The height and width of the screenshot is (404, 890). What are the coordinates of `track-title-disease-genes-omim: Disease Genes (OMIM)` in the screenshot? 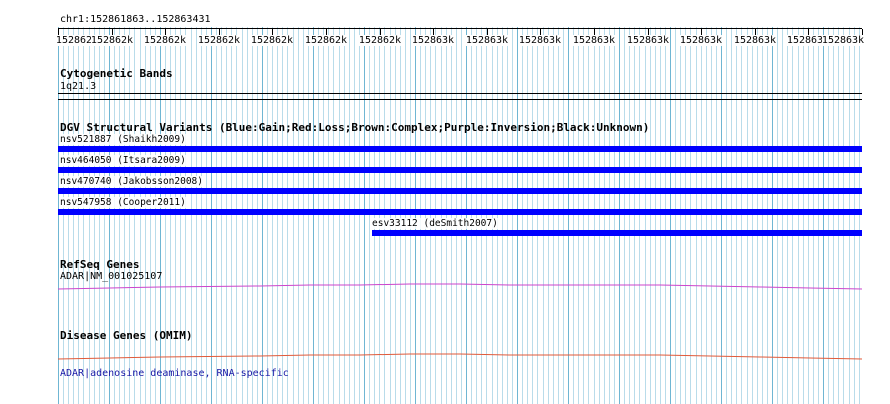 It's located at (126, 335).